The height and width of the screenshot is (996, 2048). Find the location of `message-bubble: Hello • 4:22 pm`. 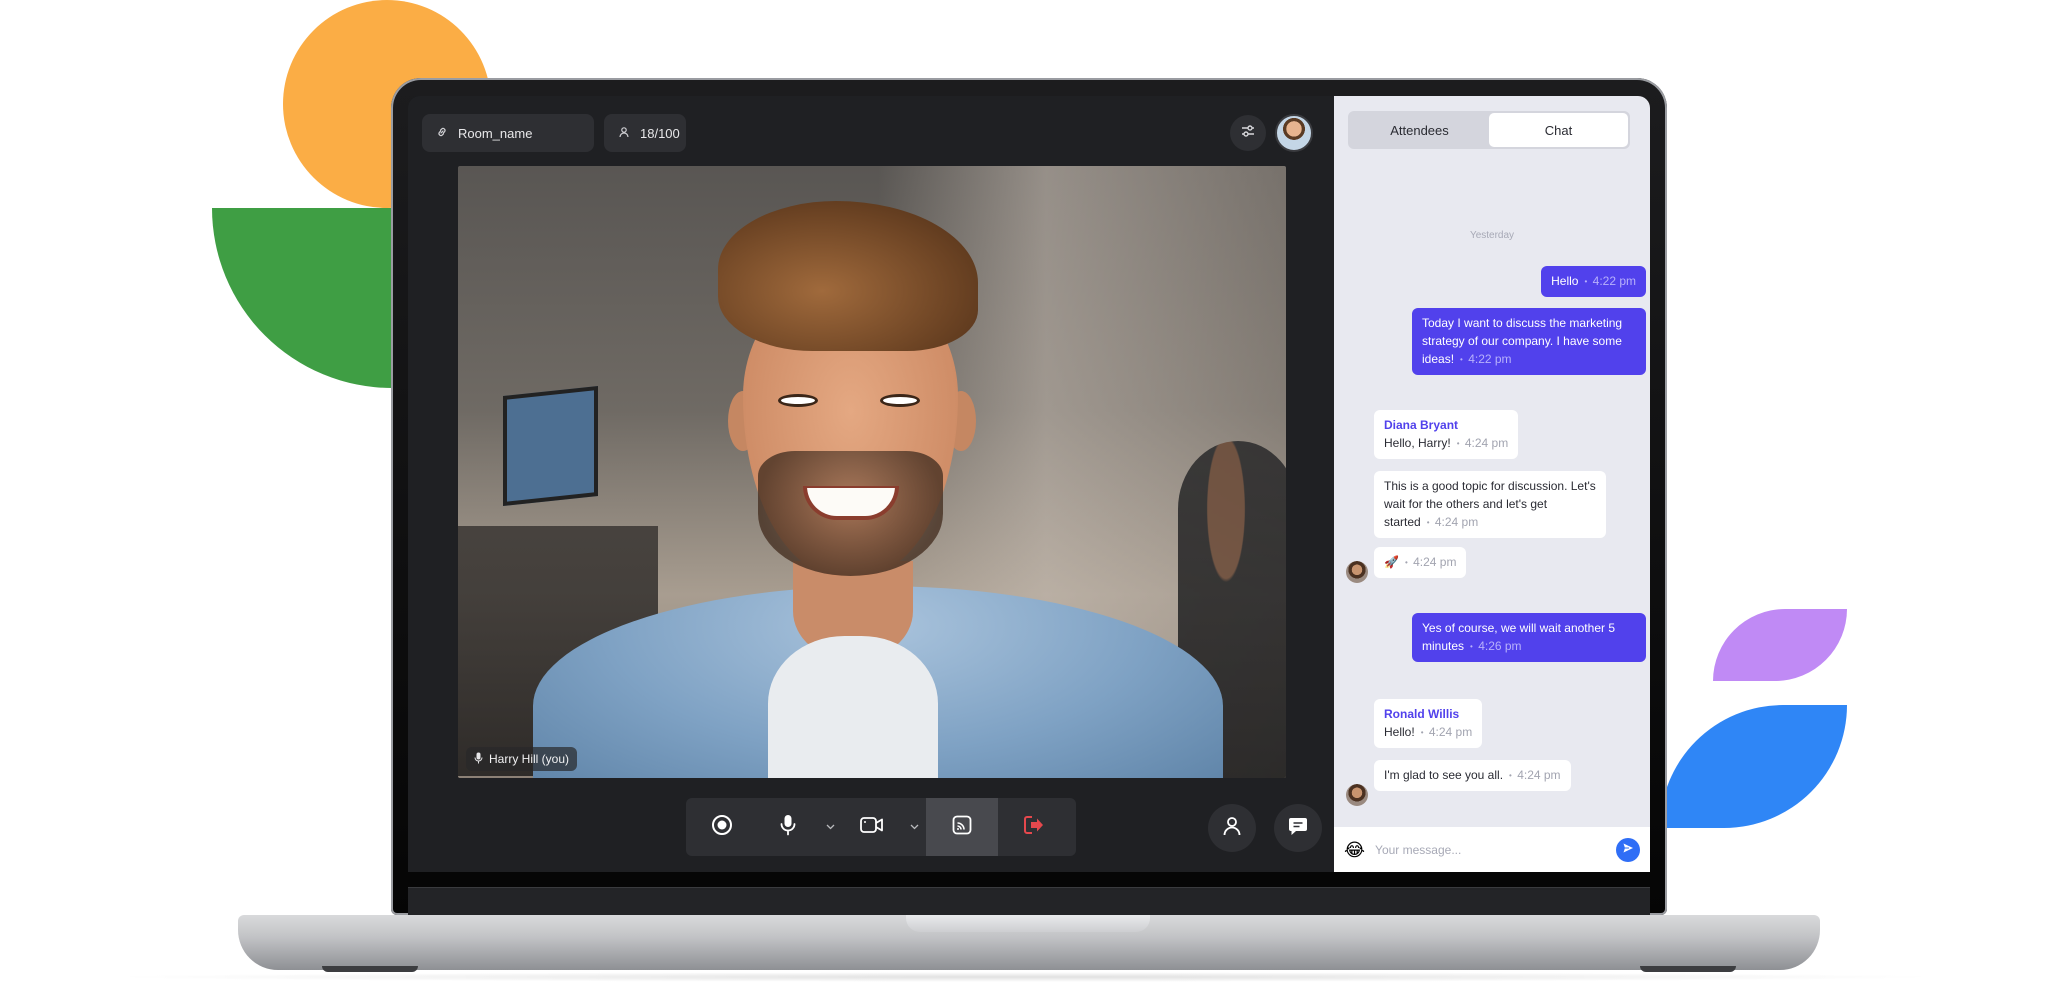

message-bubble: Hello • 4:22 pm is located at coordinates (1593, 281).